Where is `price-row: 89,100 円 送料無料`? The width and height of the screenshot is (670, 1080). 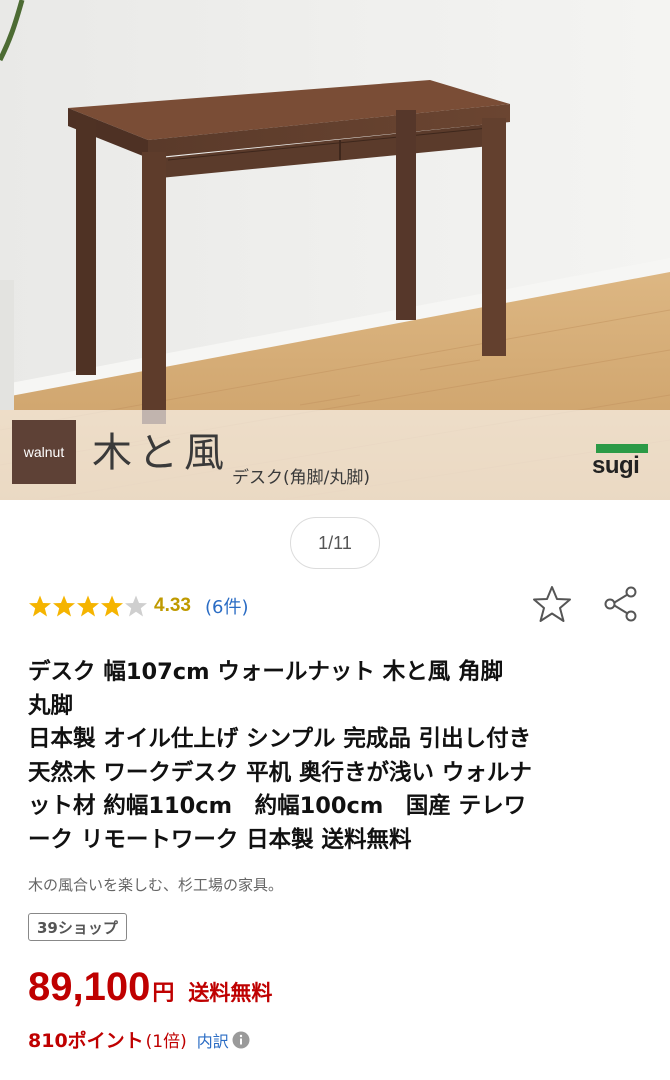
price-row: 89,100 円 送料無料 is located at coordinates (150, 987).